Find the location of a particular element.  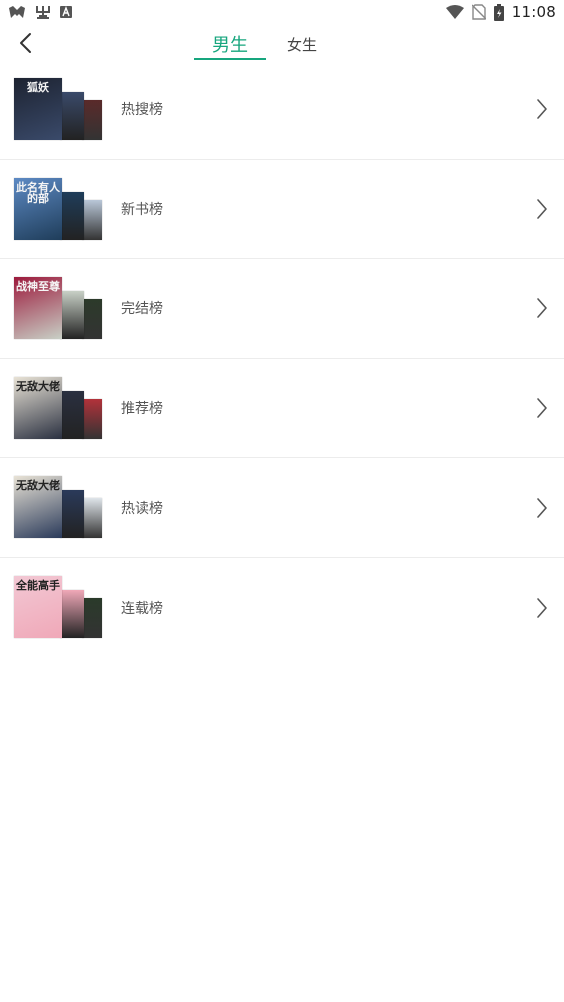

ranking-label: 热读榜 is located at coordinates (142, 508).